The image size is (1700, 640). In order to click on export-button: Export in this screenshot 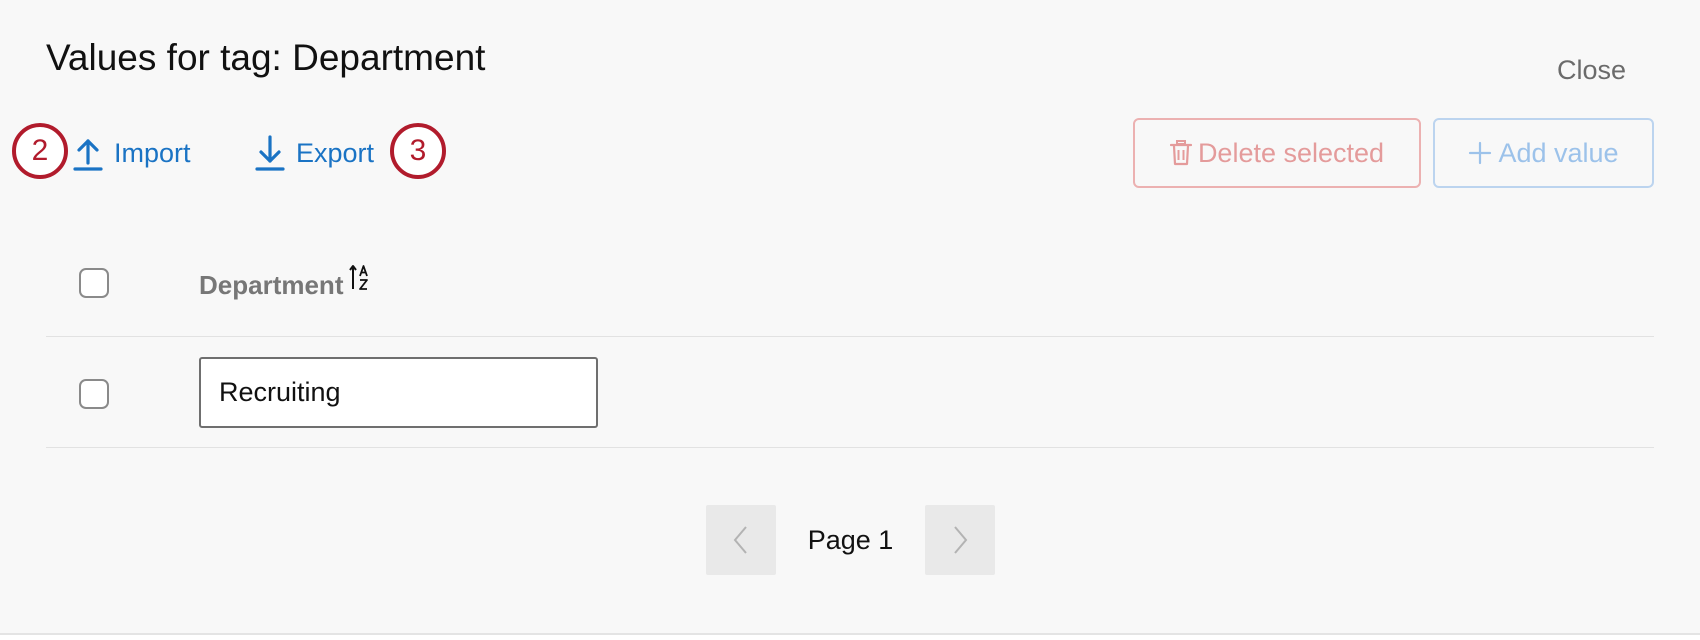, I will do `click(314, 153)`.